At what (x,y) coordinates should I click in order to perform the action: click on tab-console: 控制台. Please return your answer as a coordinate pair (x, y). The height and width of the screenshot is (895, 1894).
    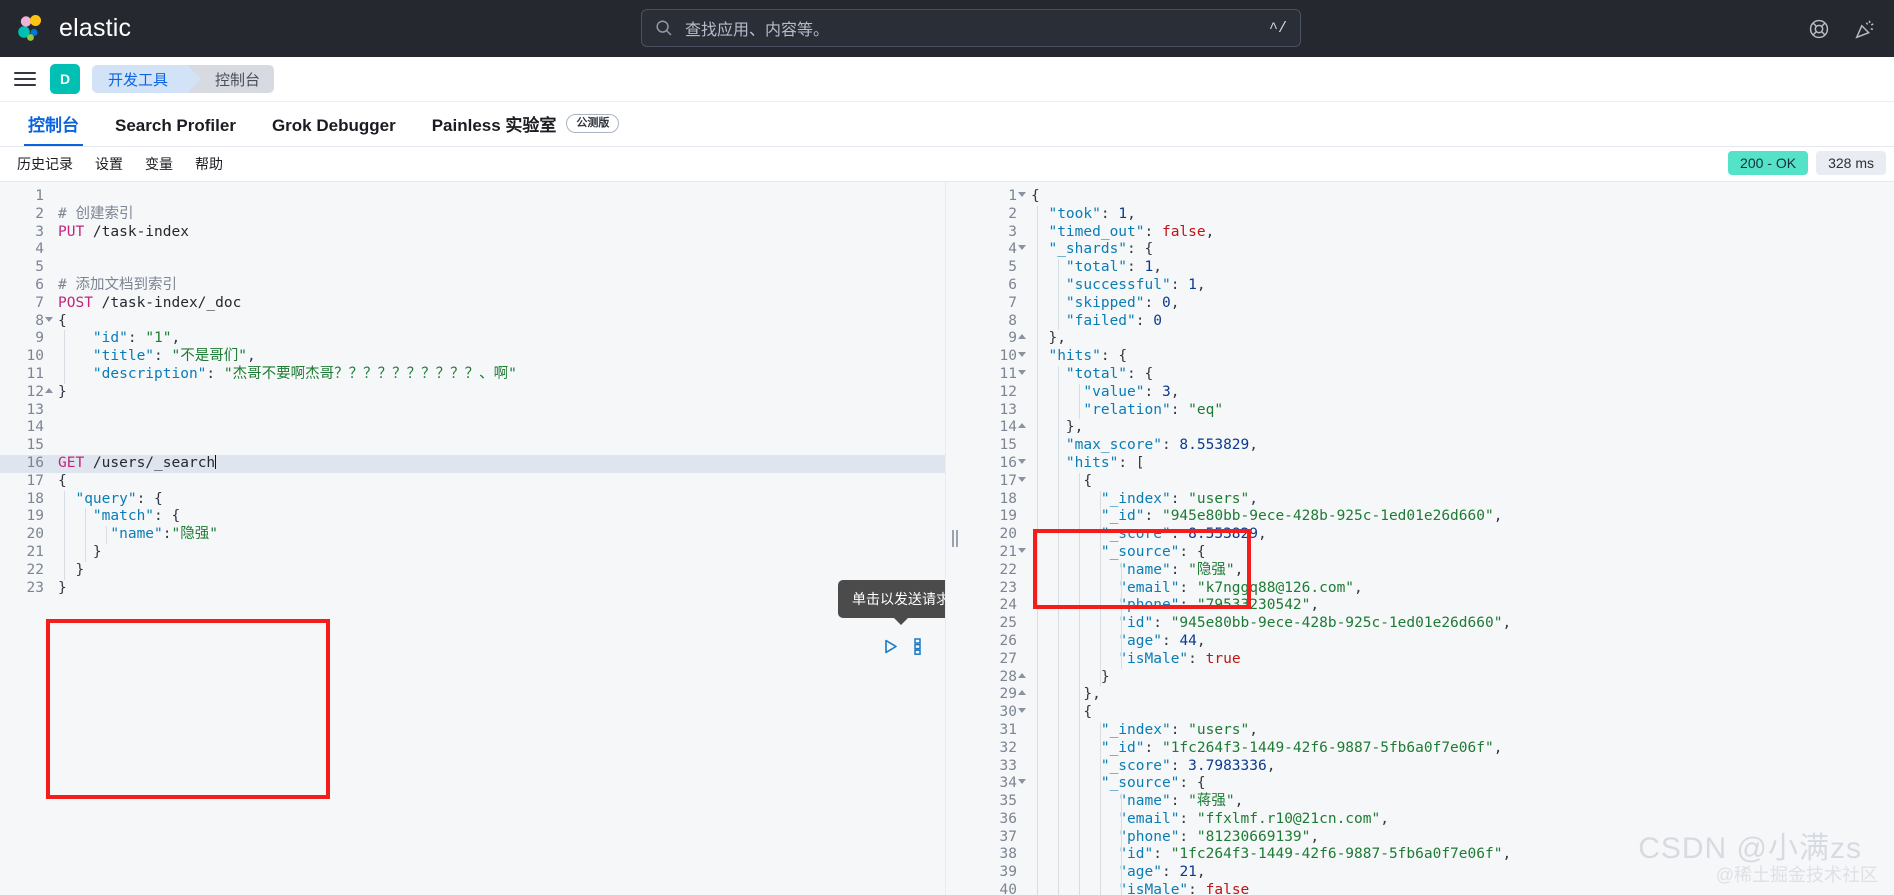
    Looking at the image, I should click on (53, 128).